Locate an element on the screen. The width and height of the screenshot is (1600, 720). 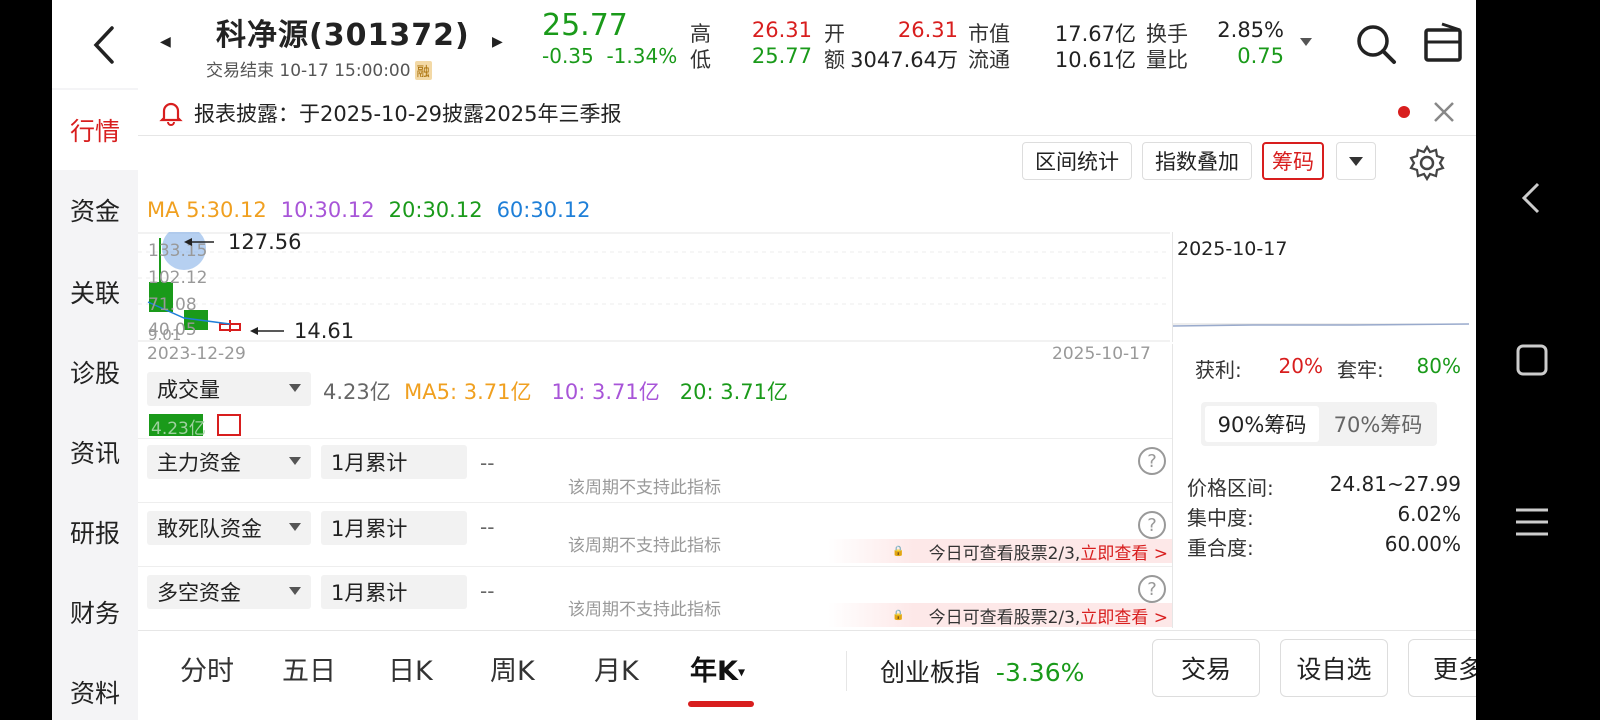
settings-icon is located at coordinates (1427, 163).